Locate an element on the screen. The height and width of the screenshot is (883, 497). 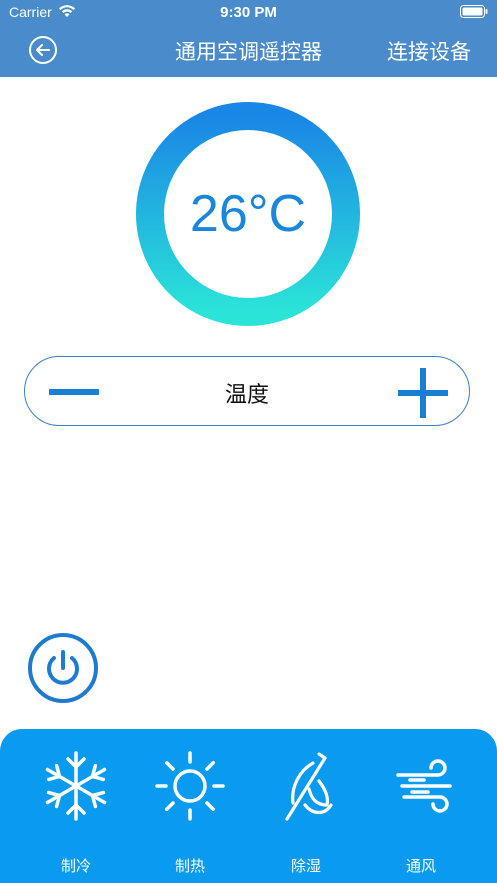
back-arrow-icon is located at coordinates (43, 50).